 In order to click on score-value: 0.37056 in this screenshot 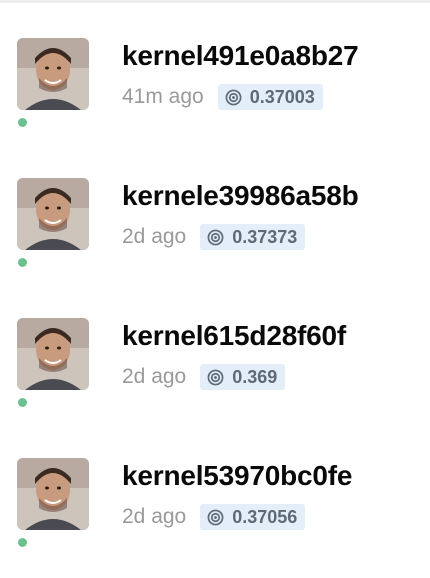, I will do `click(265, 516)`.